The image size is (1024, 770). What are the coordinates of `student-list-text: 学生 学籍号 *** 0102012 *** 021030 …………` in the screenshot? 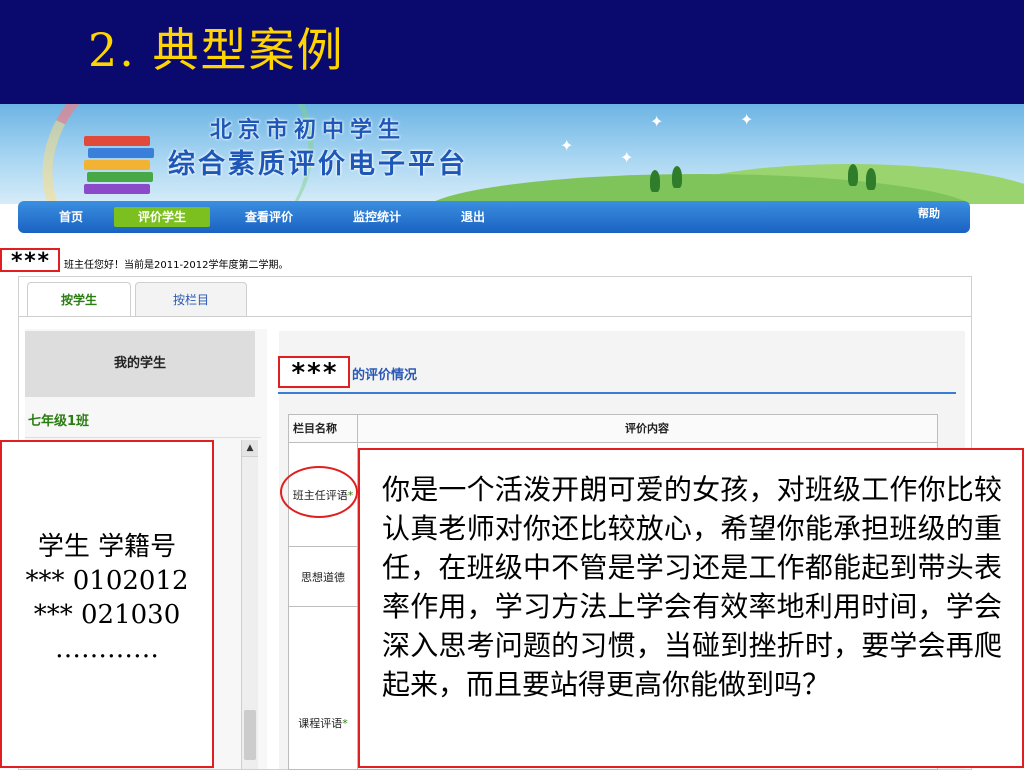 It's located at (107, 598).